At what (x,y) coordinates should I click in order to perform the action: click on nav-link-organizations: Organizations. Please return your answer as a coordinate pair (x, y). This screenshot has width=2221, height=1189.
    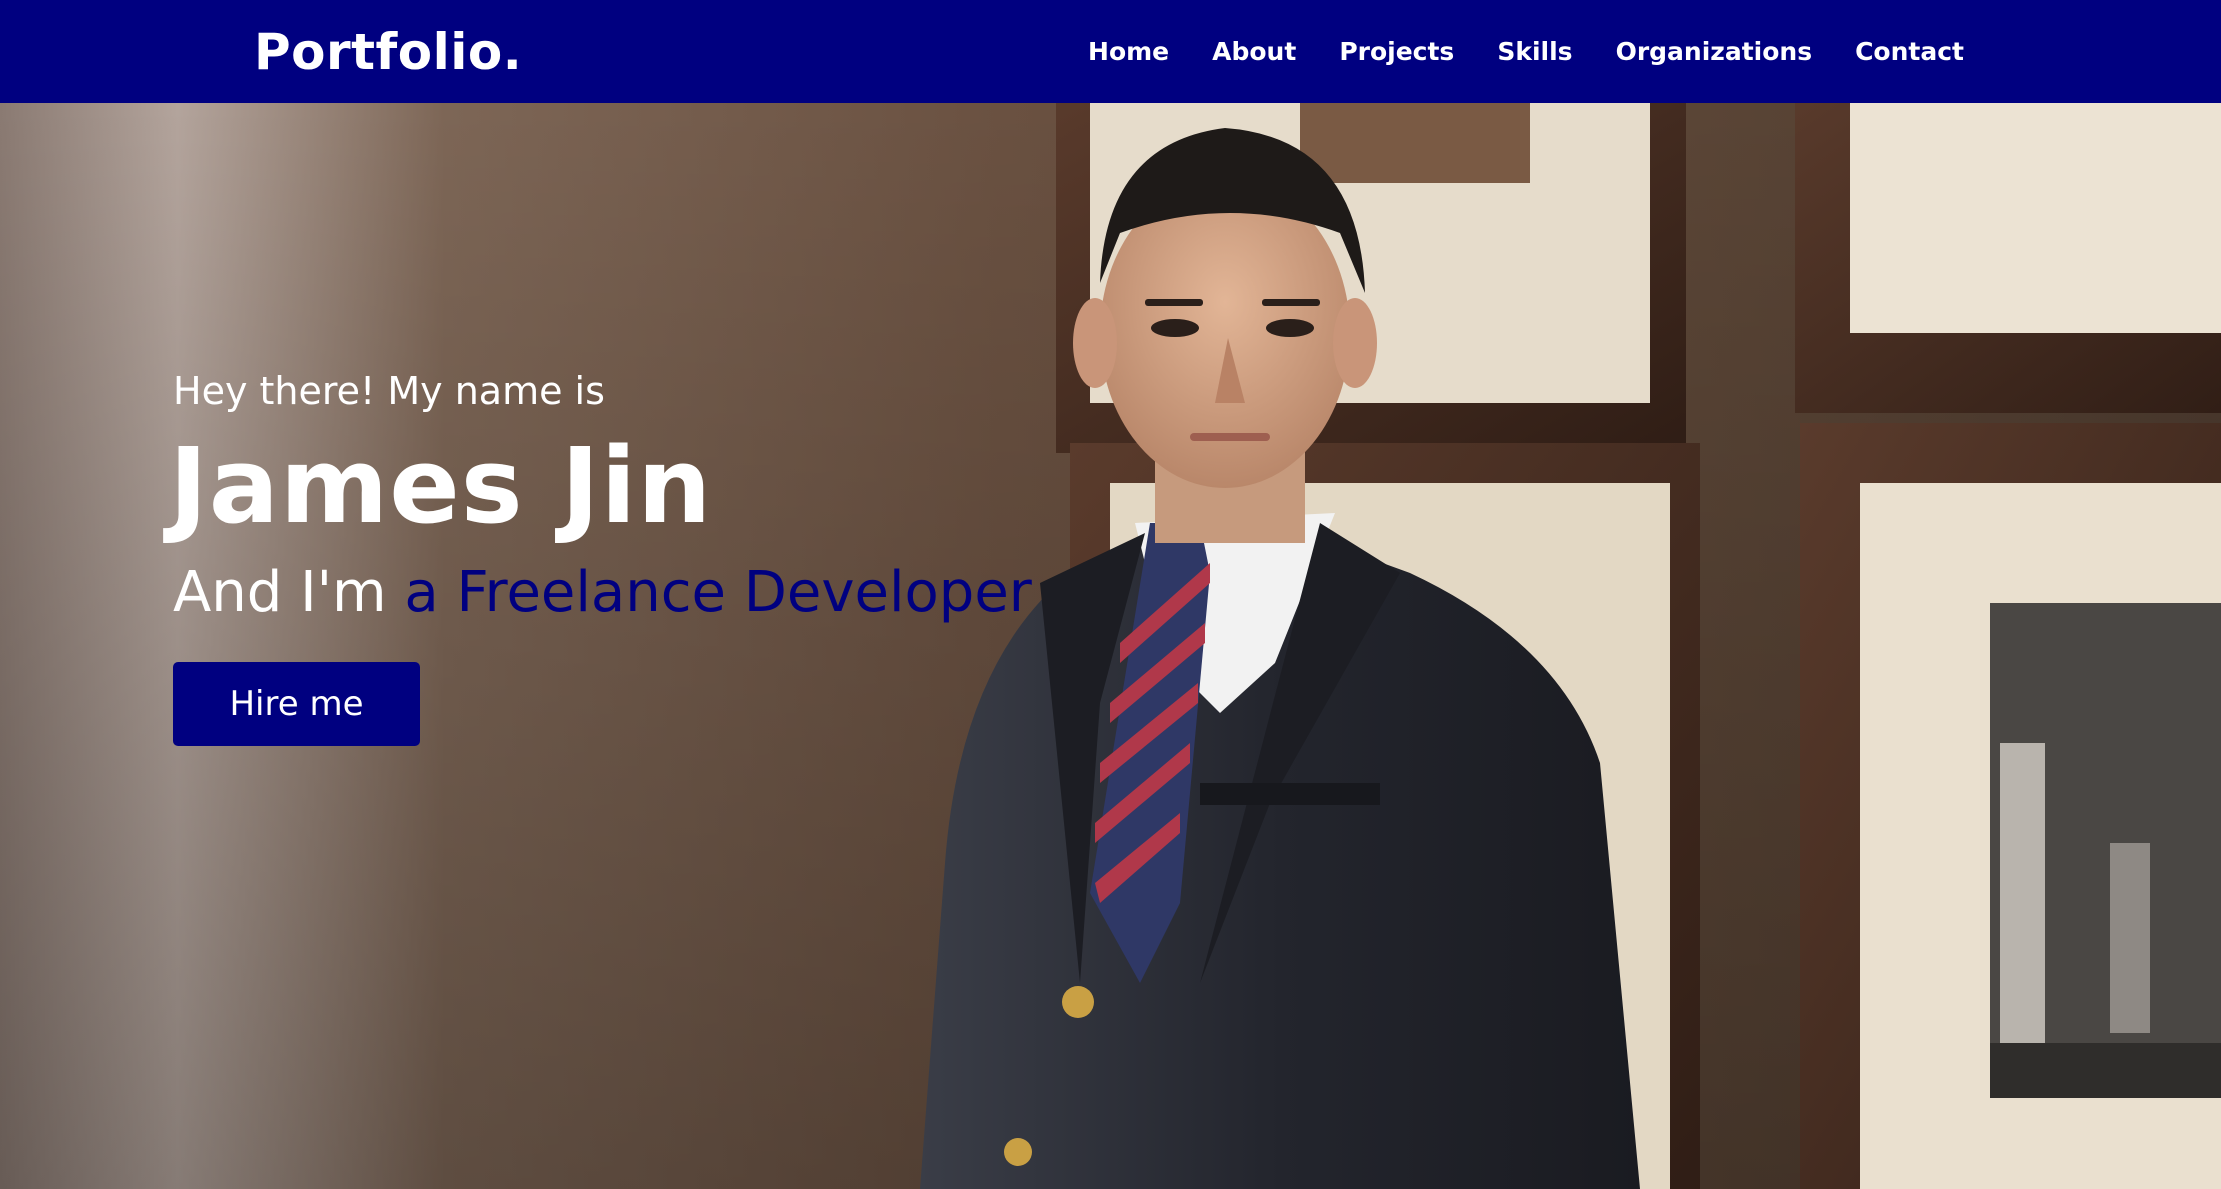
    Looking at the image, I should click on (1714, 51).